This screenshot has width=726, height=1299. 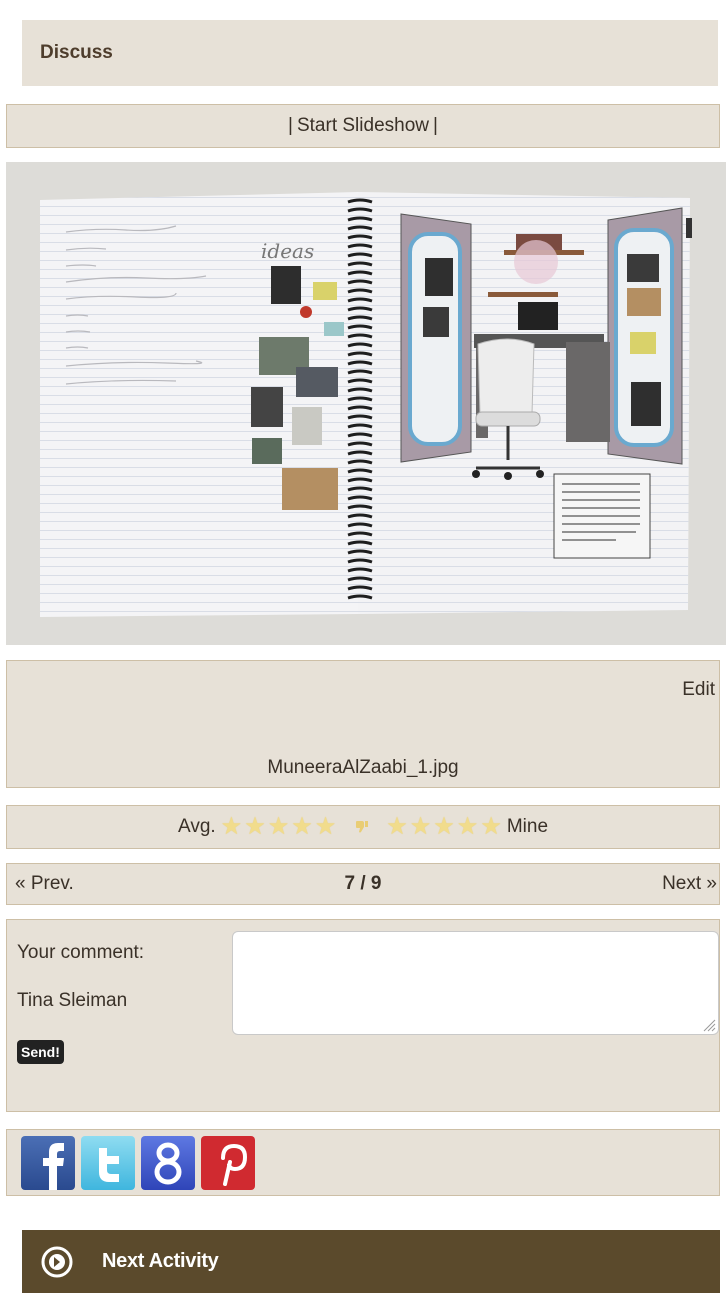 I want to click on section-header: Discuss, so click(x=370, y=53).